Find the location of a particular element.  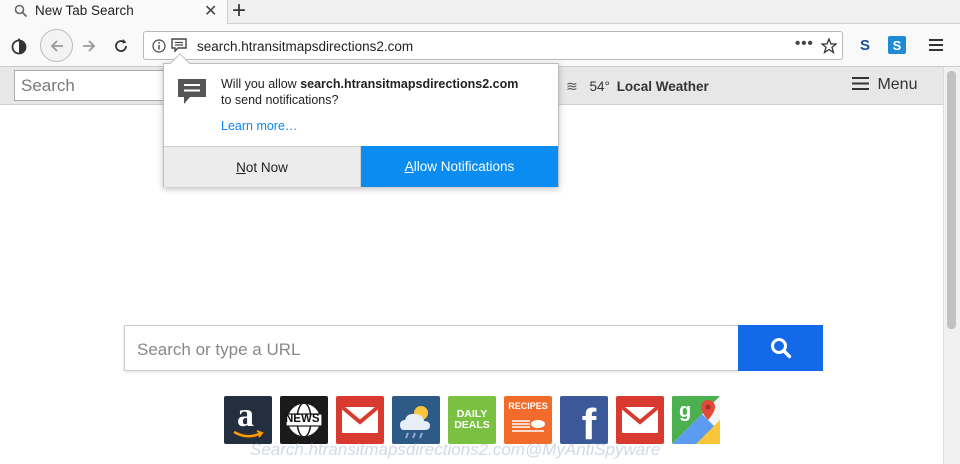

tab-new-tab-search: New Tab Search ✕ is located at coordinates (114, 12).